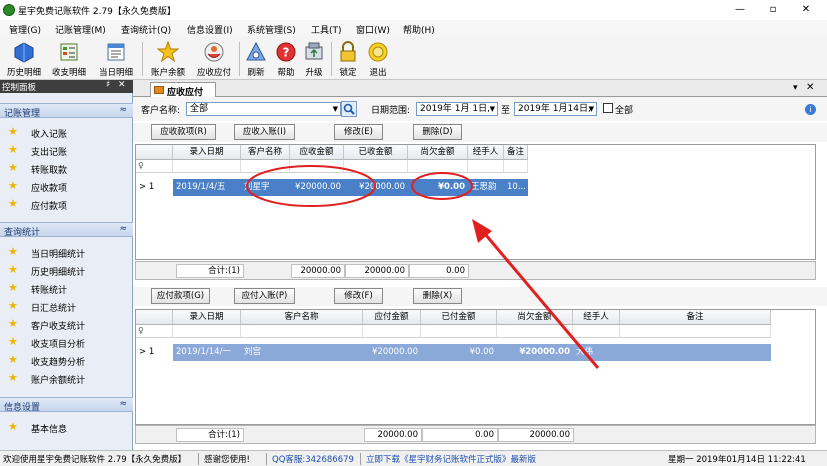 The height and width of the screenshot is (466, 827). I want to click on download-link: 立即下载《星宇财务记账软件正式版》最新版, so click(451, 459).